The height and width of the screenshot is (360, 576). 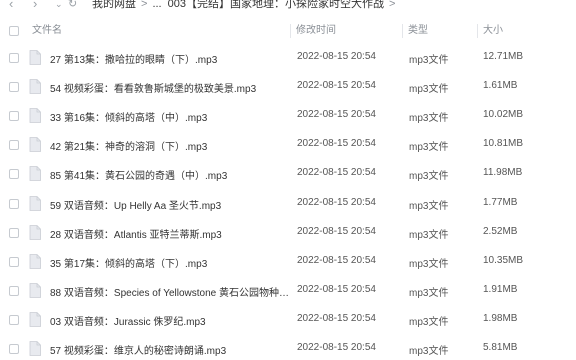 What do you see at coordinates (500, 202) in the screenshot?
I see `file-size: 1.77MB` at bounding box center [500, 202].